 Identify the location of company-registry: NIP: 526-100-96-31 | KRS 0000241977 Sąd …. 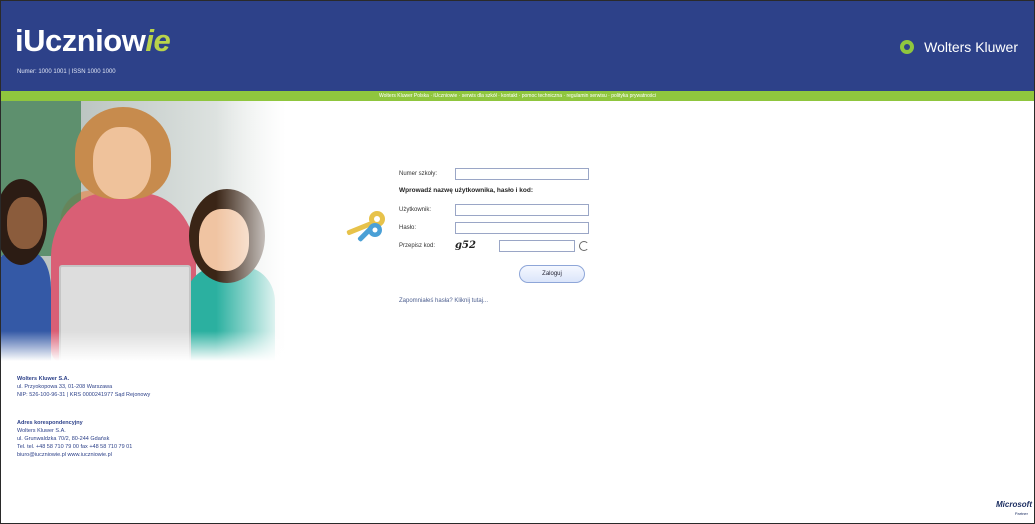
(84, 395).